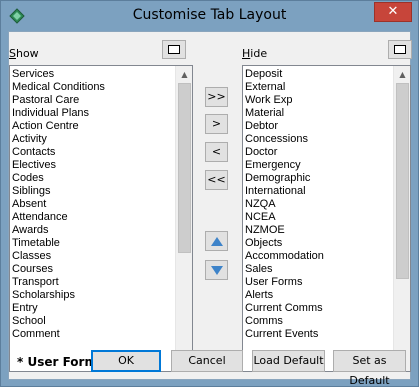 This screenshot has height=387, width=419. I want to click on list-item: School, so click(92, 321).